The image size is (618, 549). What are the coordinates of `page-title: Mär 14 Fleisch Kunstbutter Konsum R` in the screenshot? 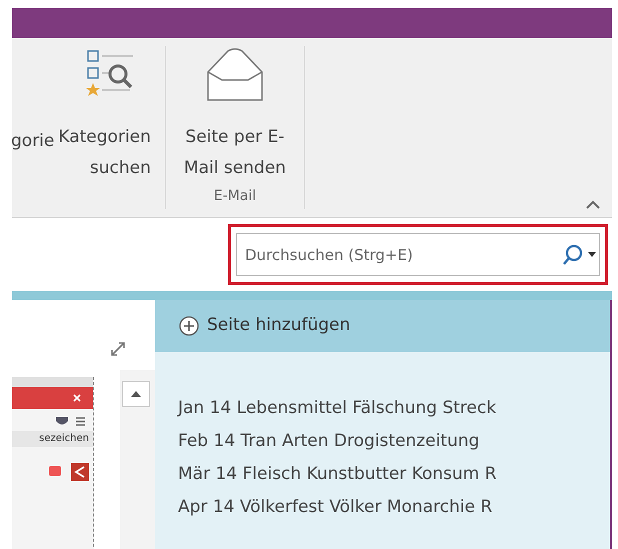 It's located at (394, 474).